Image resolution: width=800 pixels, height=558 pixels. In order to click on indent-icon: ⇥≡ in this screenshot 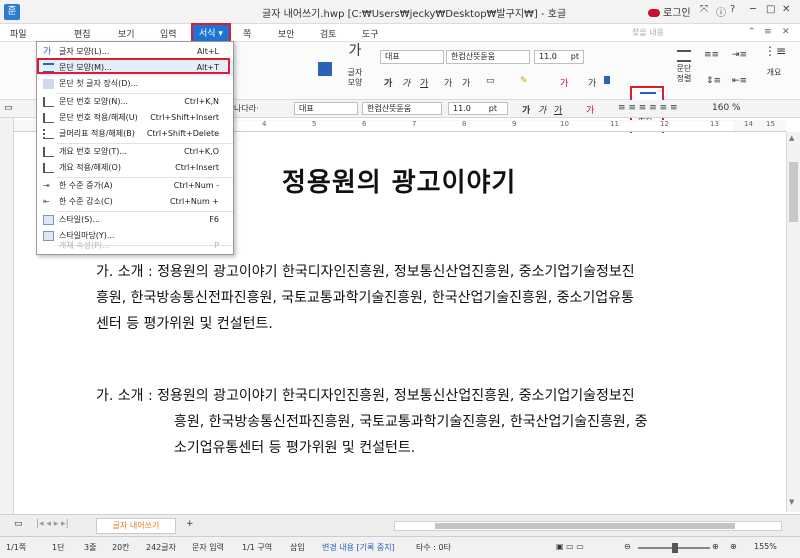, I will do `click(739, 55)`.